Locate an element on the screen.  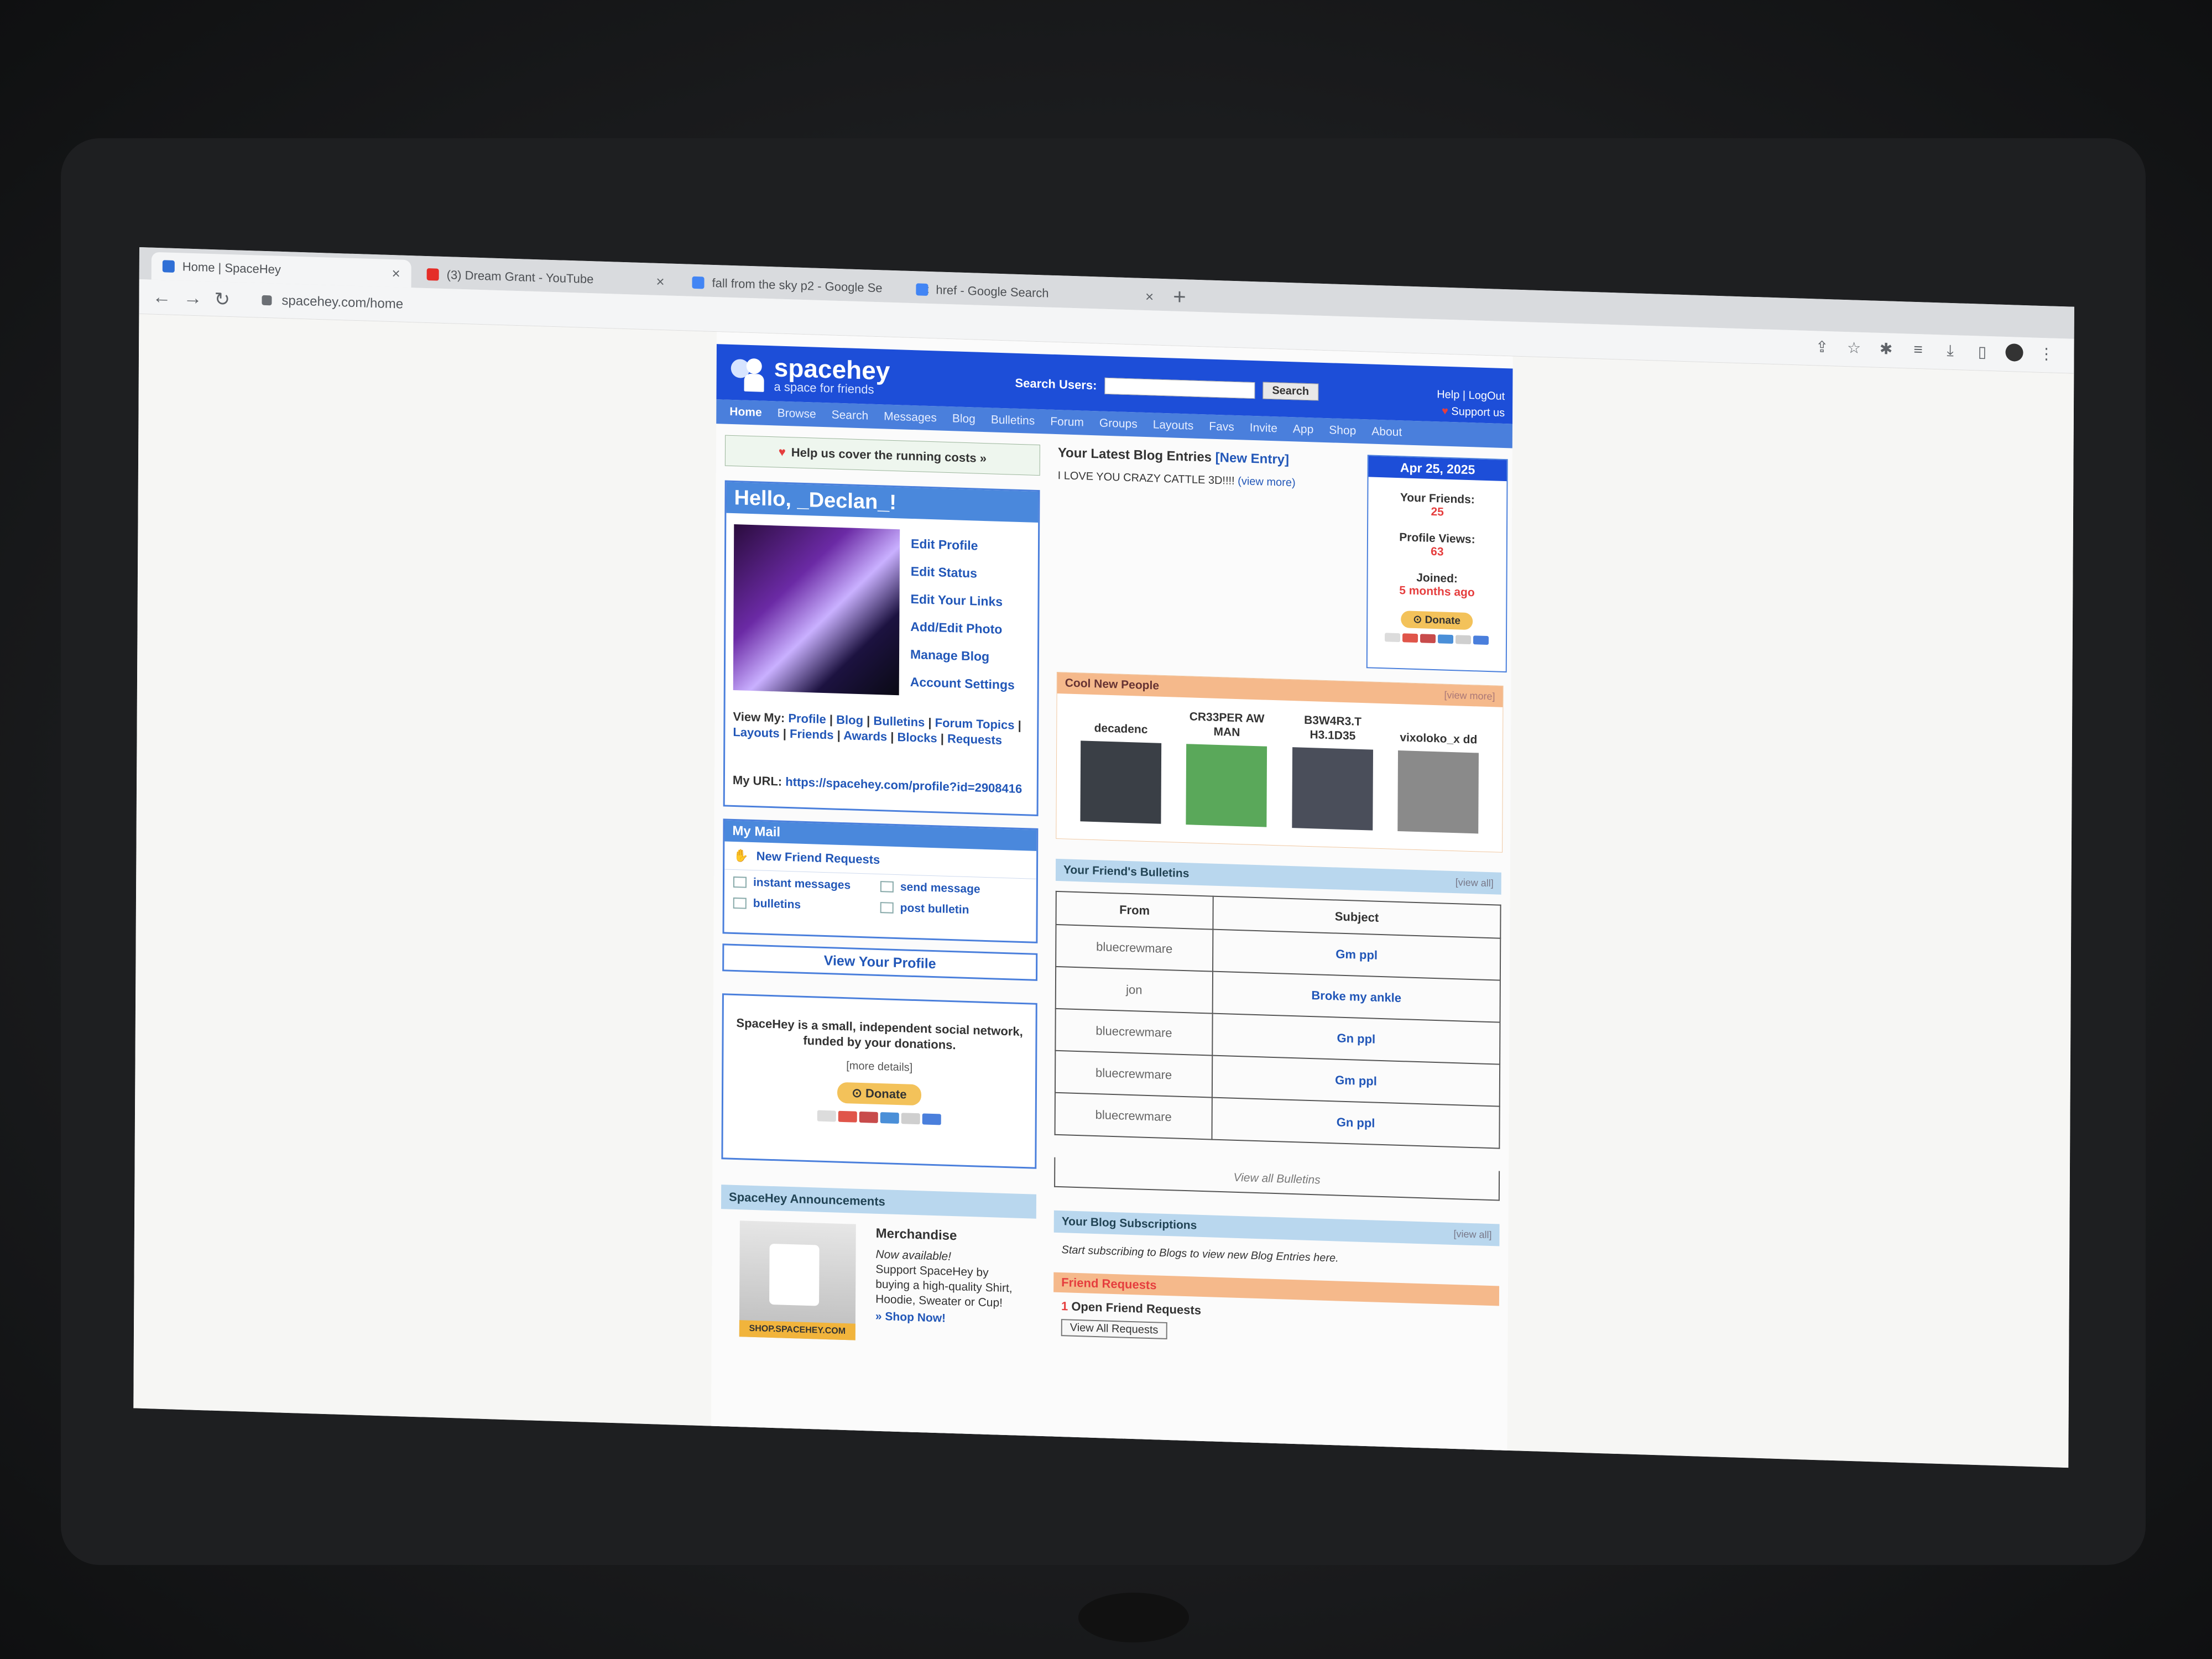
bookmark-star-icon: ☆ is located at coordinates (1854, 347).